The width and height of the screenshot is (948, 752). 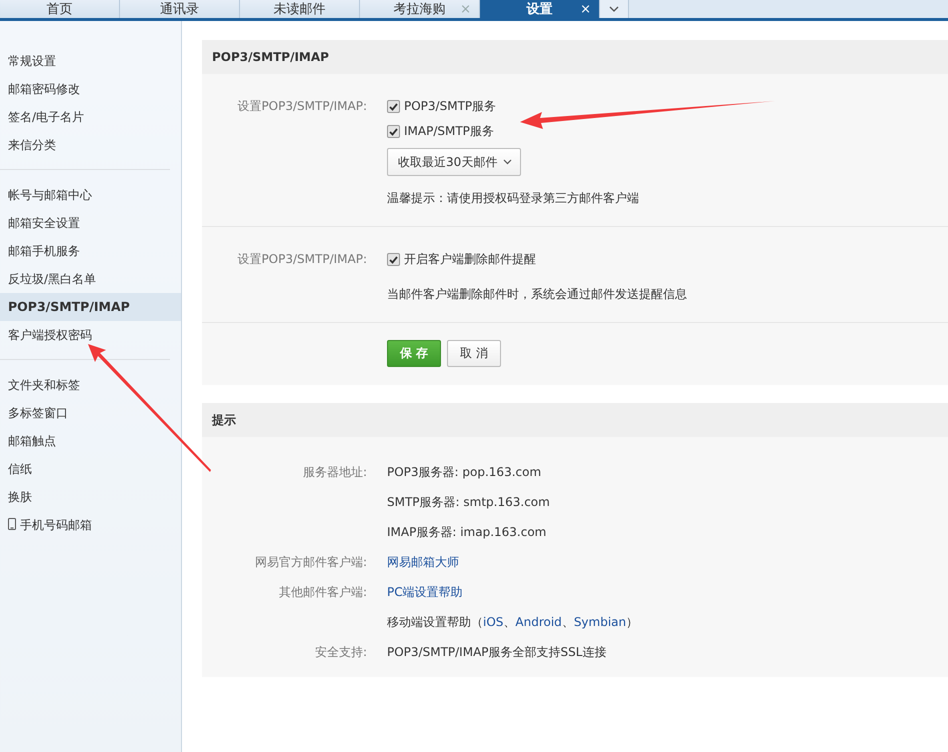 I want to click on panel-title: 提示, so click(x=575, y=420).